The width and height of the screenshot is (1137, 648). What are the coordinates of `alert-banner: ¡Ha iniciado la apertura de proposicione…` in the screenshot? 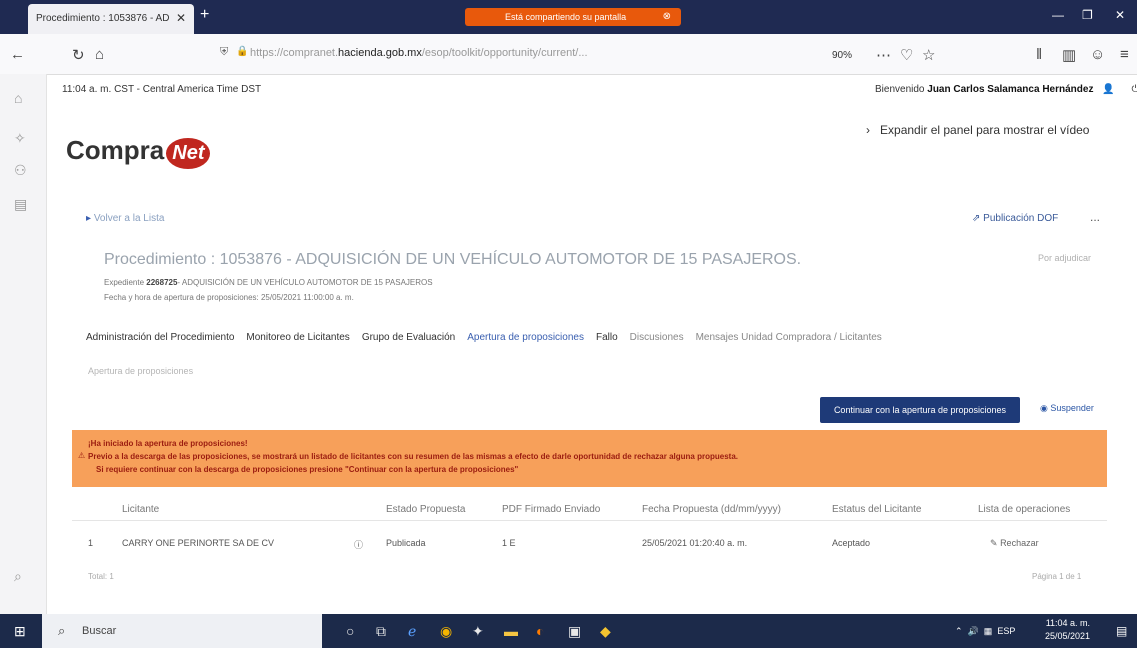 It's located at (589, 458).